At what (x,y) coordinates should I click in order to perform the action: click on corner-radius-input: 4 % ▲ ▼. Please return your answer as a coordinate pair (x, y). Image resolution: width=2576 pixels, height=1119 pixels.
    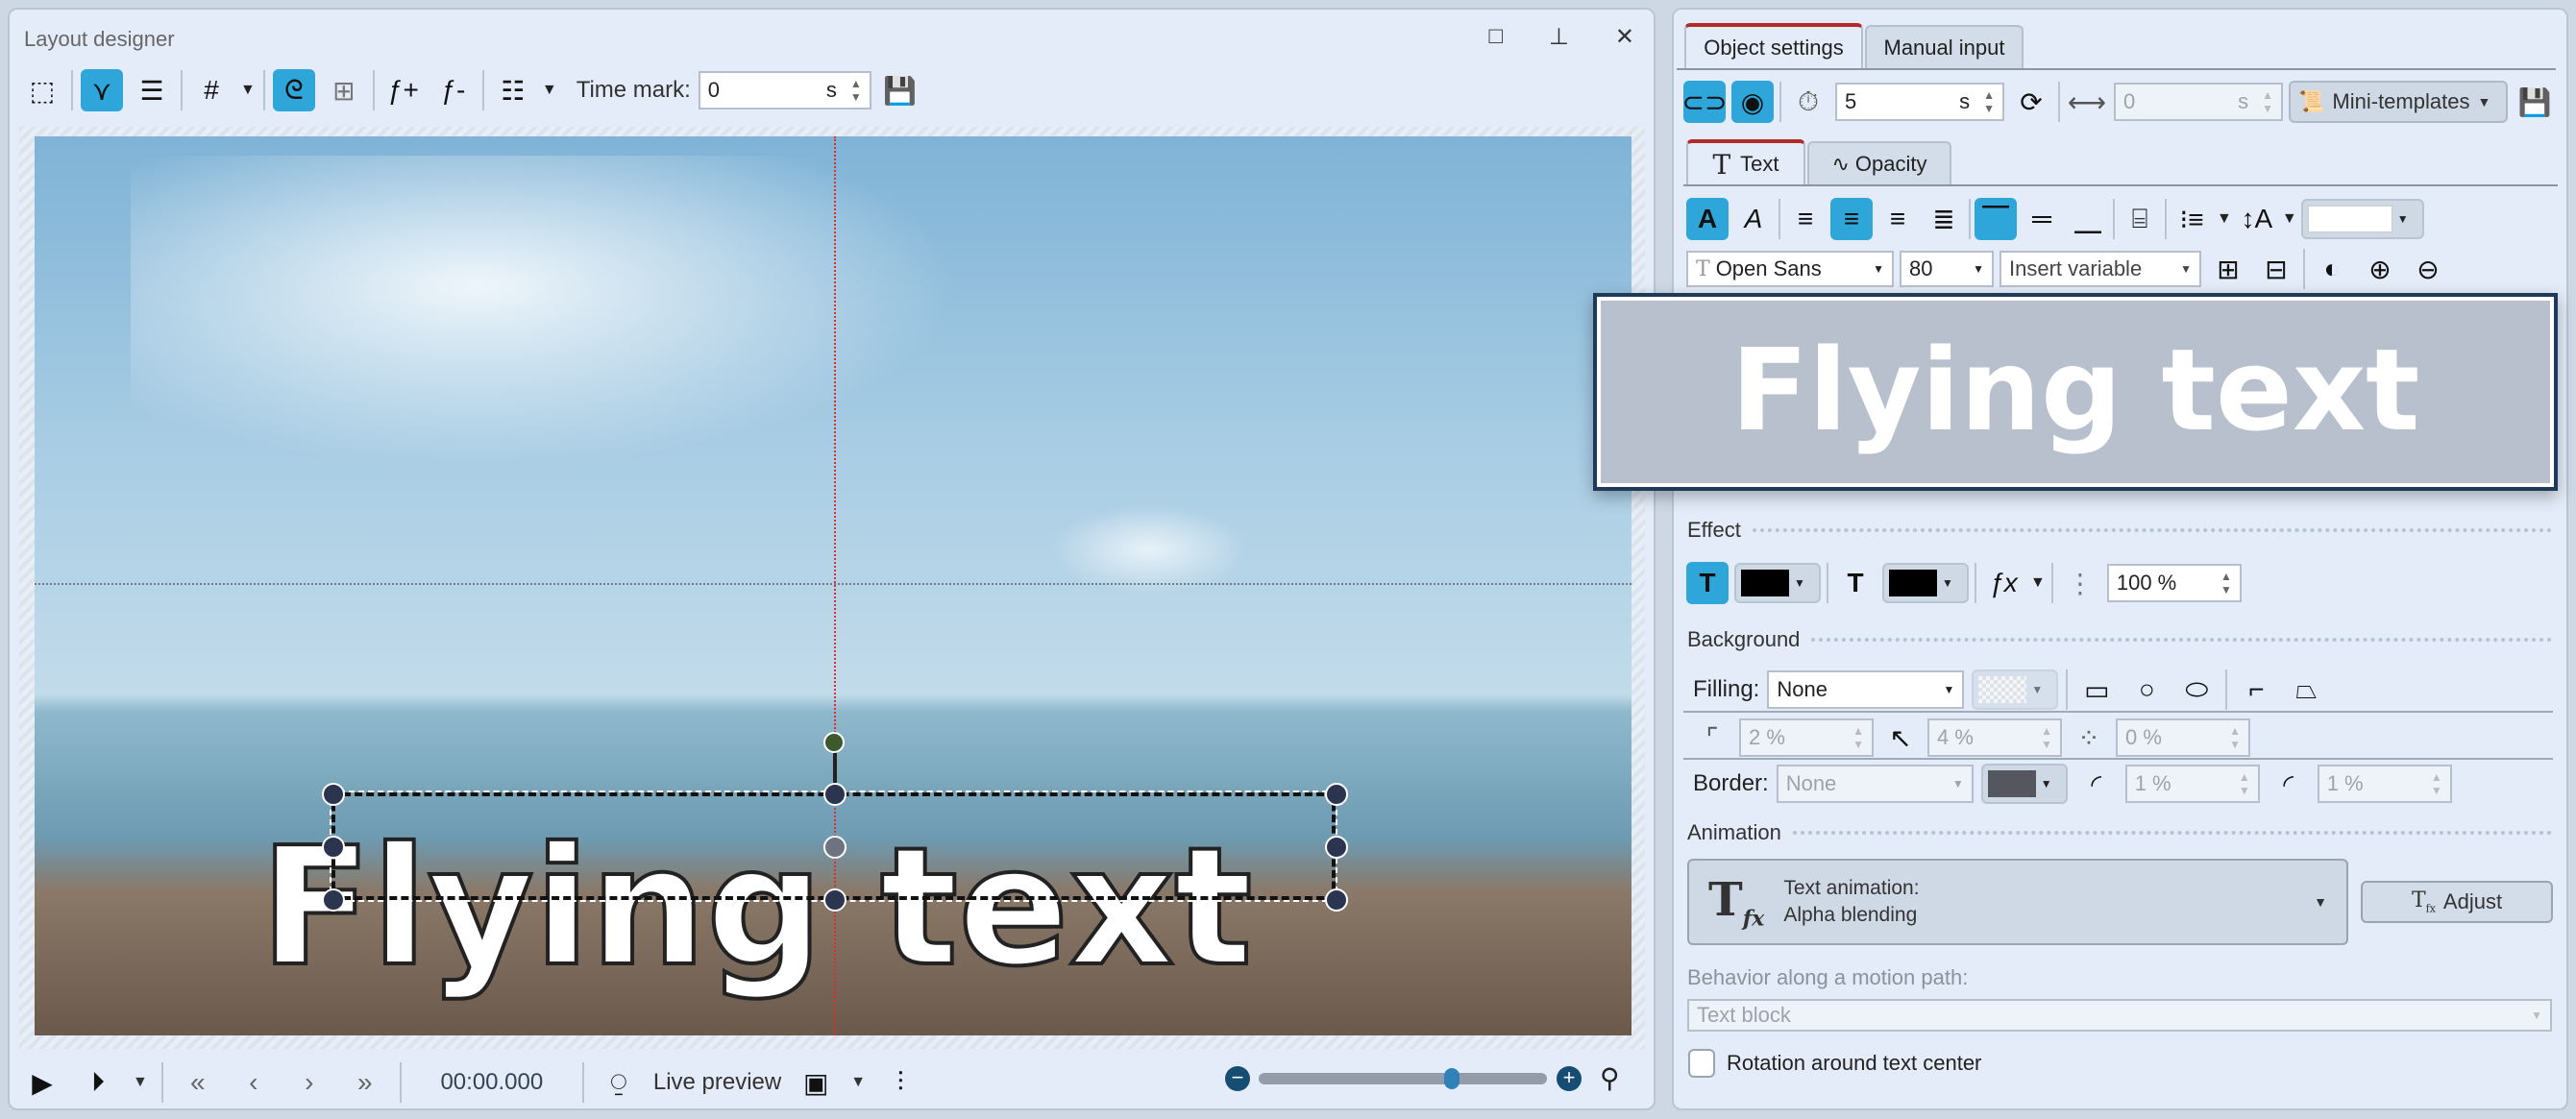
    Looking at the image, I should click on (1994, 737).